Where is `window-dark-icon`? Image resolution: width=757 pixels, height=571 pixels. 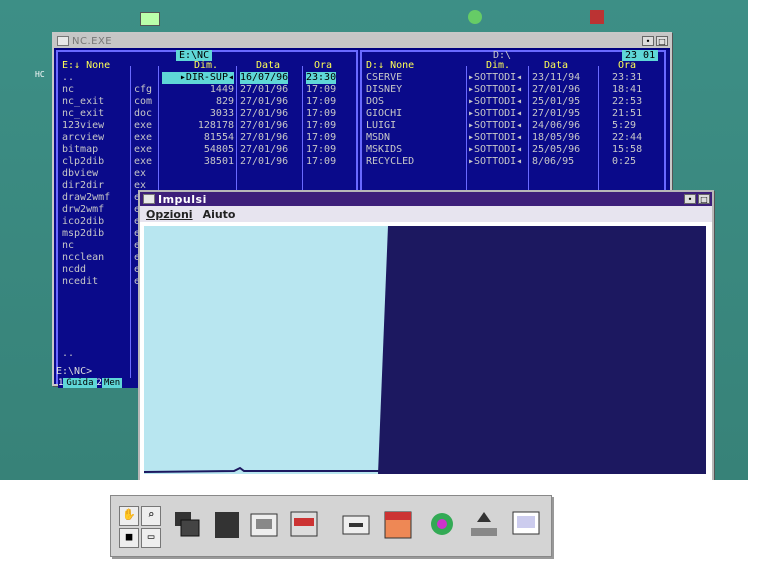 window-dark-icon is located at coordinates (226, 523).